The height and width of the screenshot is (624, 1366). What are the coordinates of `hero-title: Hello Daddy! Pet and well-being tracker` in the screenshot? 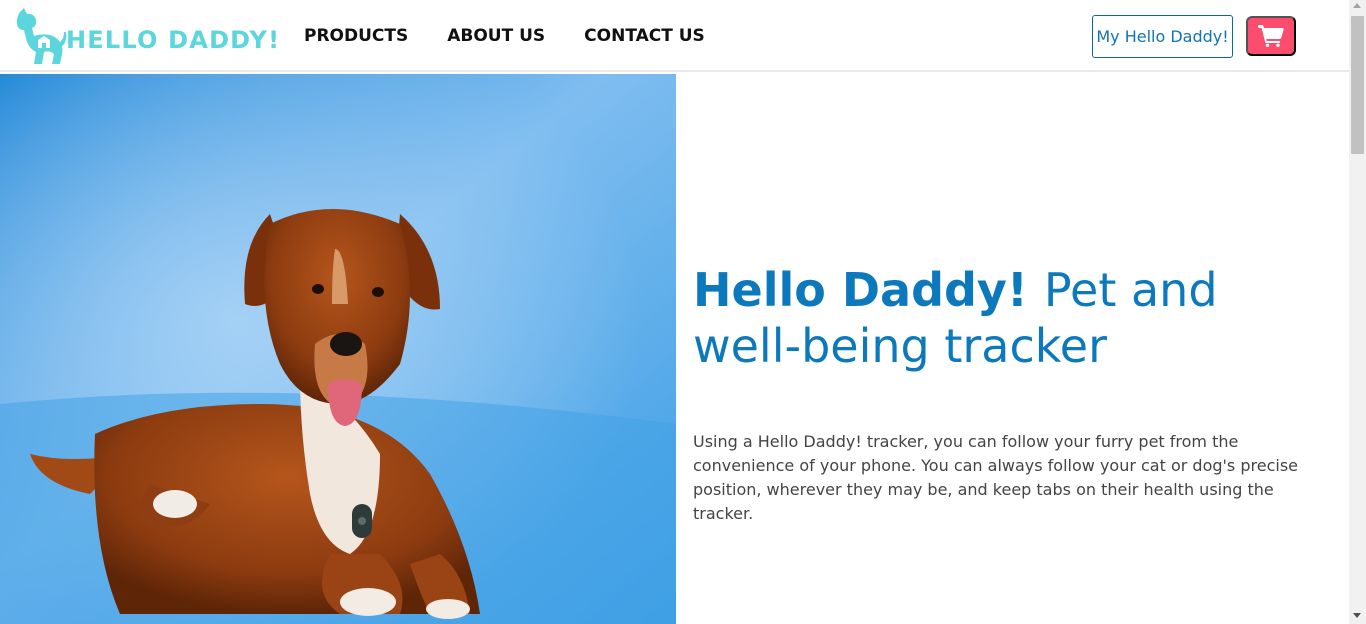 It's located at (1013, 318).